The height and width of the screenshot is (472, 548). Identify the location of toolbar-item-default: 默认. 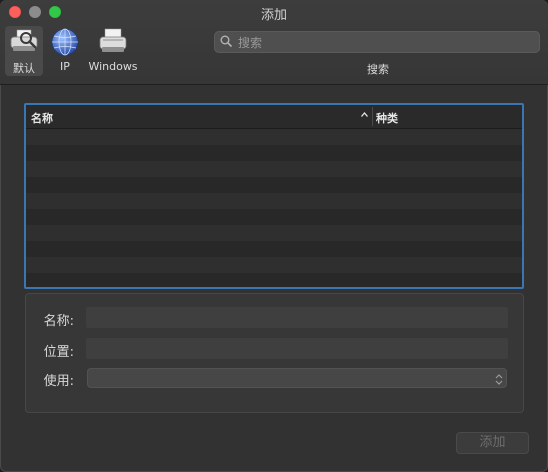
(24, 51).